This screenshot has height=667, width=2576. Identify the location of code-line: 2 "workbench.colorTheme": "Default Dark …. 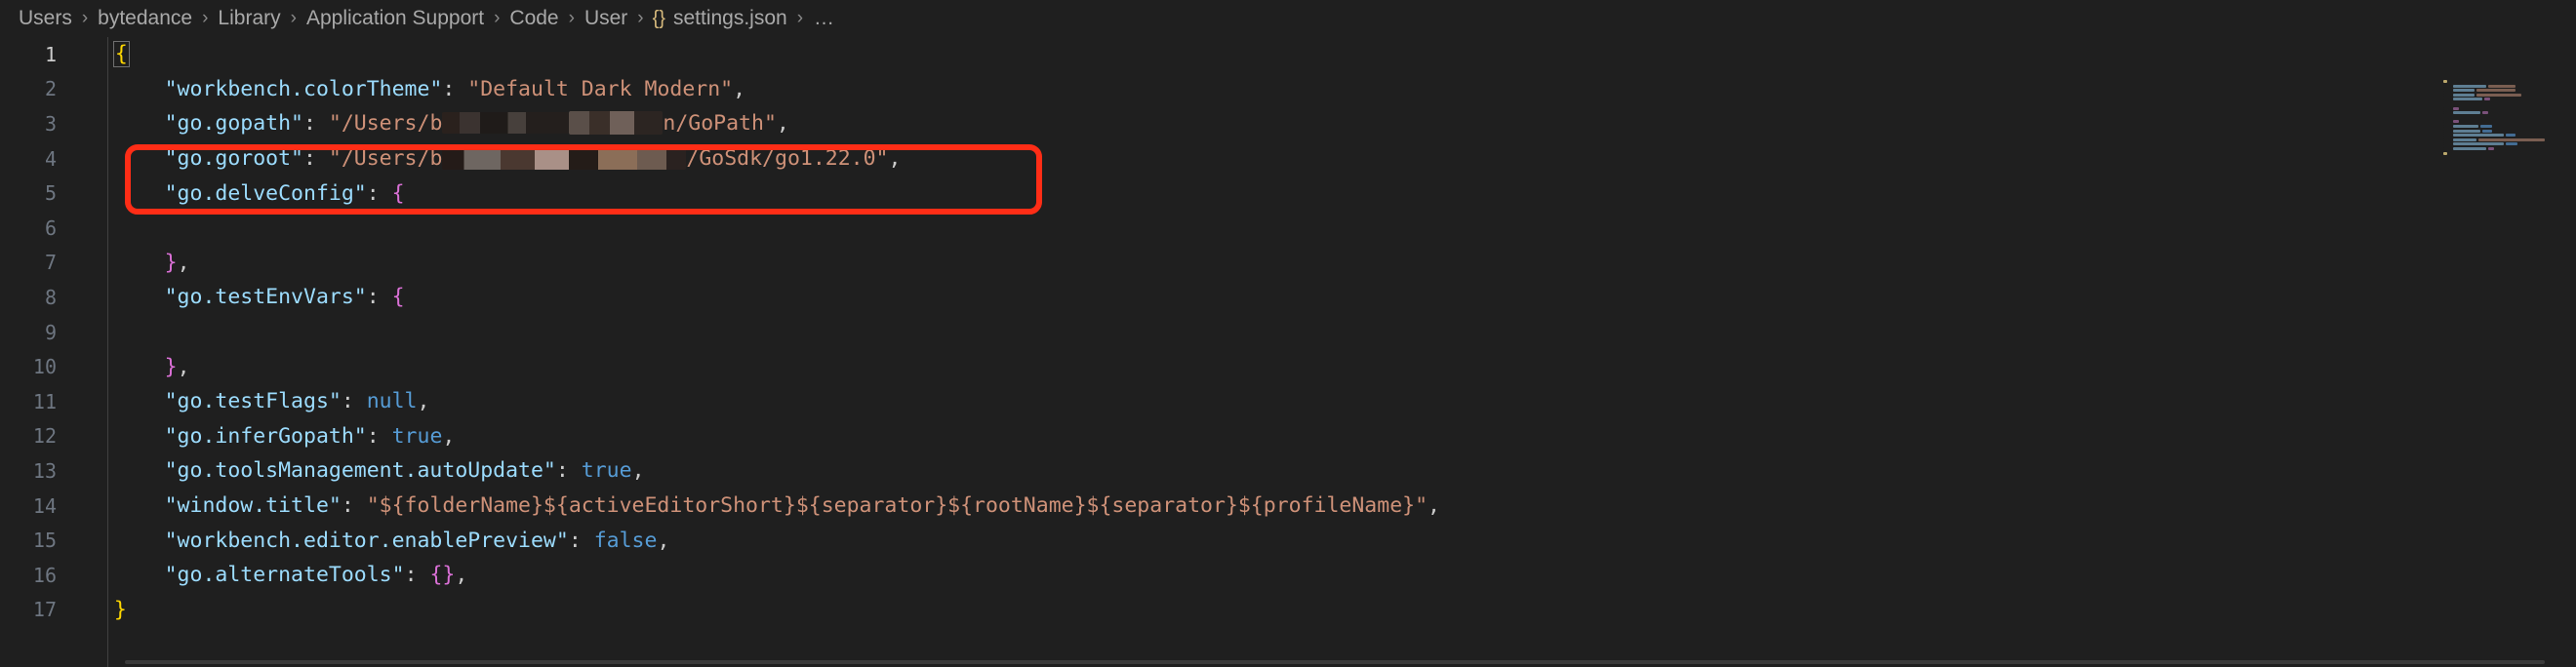
(1288, 89).